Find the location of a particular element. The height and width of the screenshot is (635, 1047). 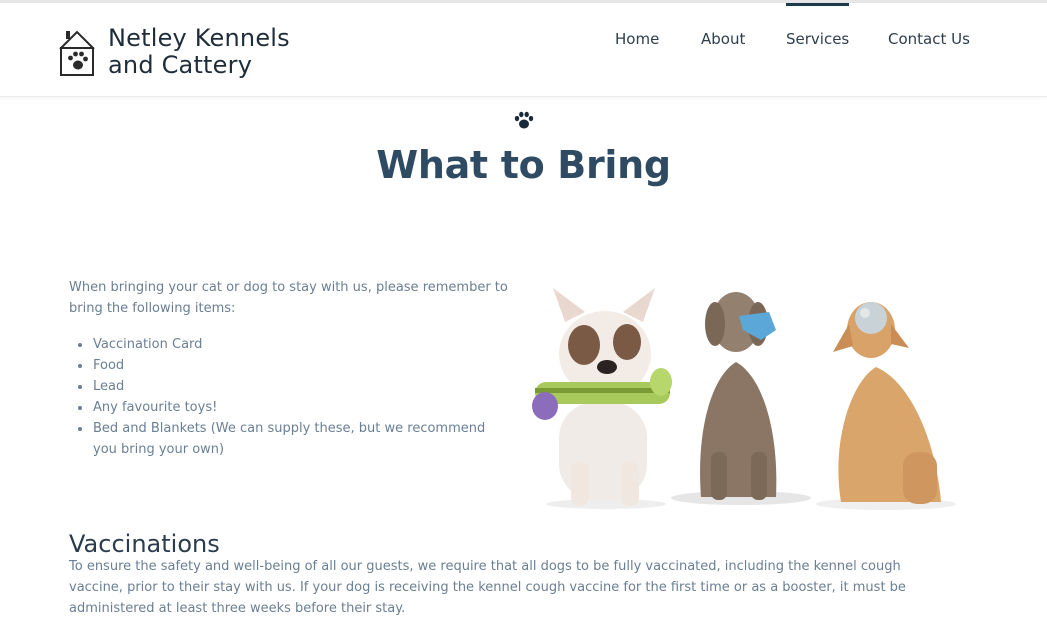

weimaraner-image is located at coordinates (741, 398).